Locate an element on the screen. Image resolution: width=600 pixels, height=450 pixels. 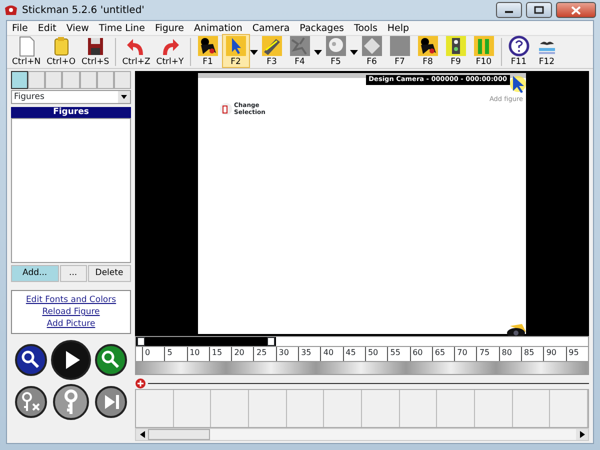
maximize-button is located at coordinates (539, 10).